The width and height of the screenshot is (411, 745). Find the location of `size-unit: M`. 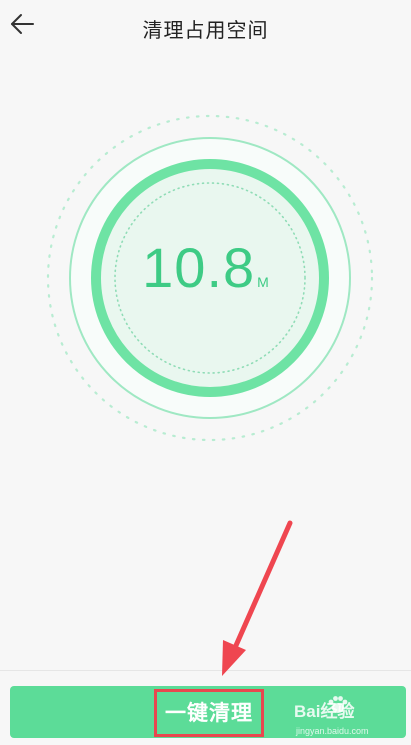

size-unit: M is located at coordinates (263, 282).